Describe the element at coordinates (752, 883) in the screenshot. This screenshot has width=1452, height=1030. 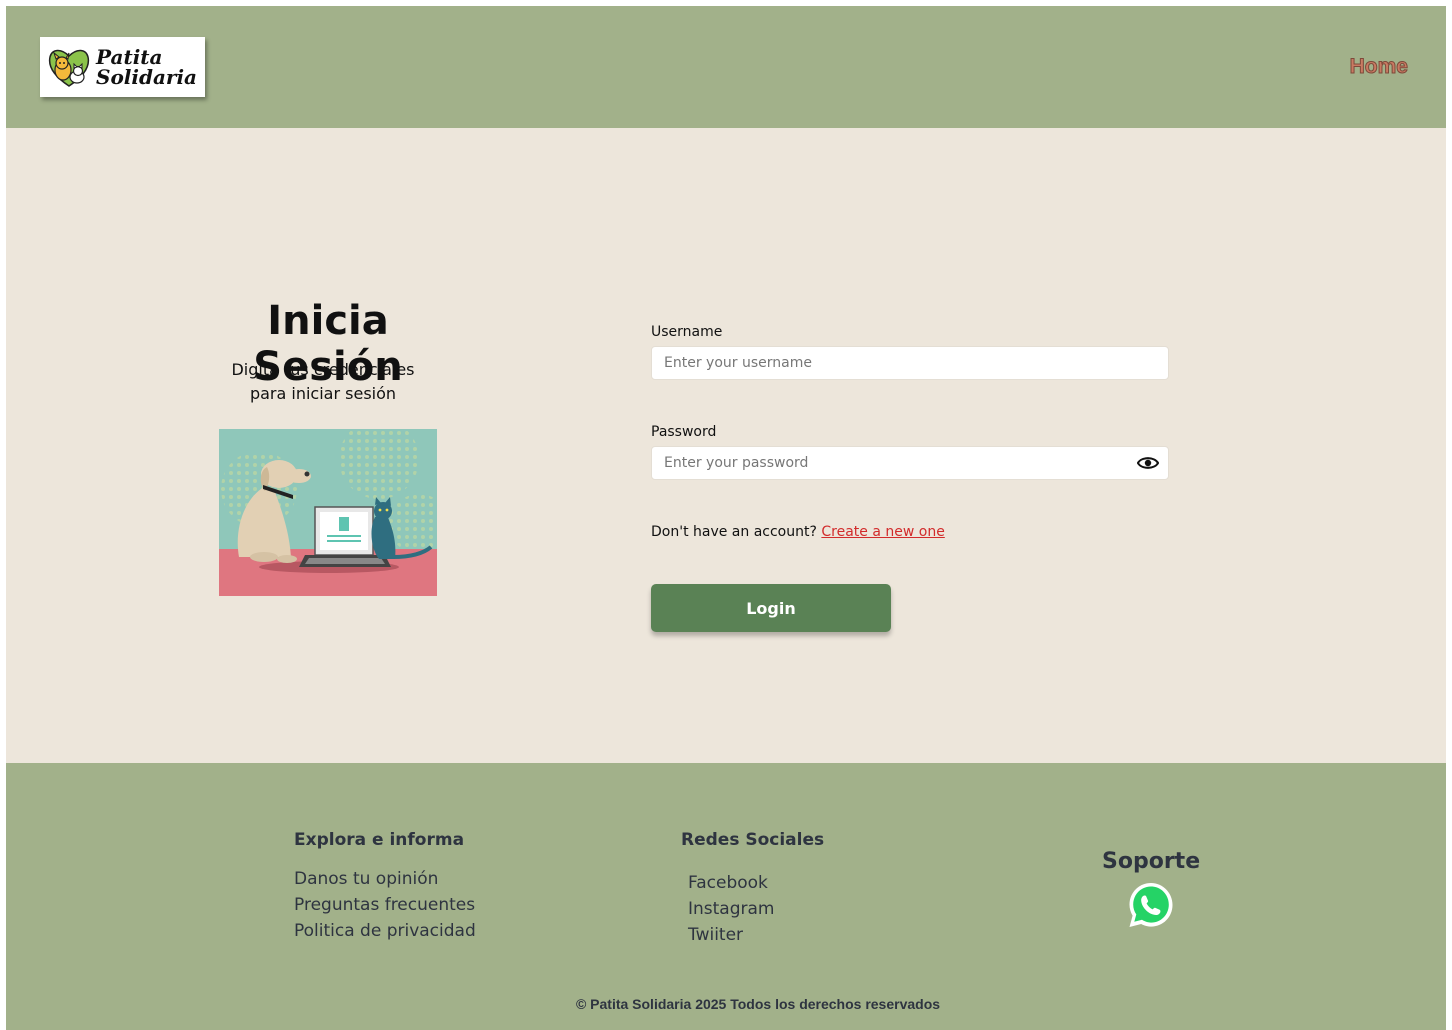
I see `footer-link-facebook: Facebook` at that location.